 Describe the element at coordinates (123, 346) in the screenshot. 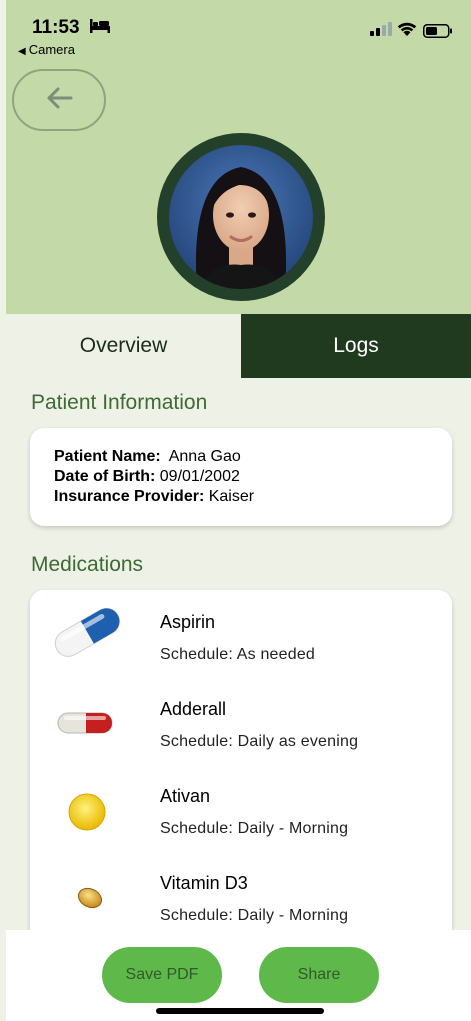

I see `tab-overview: Overview` at that location.